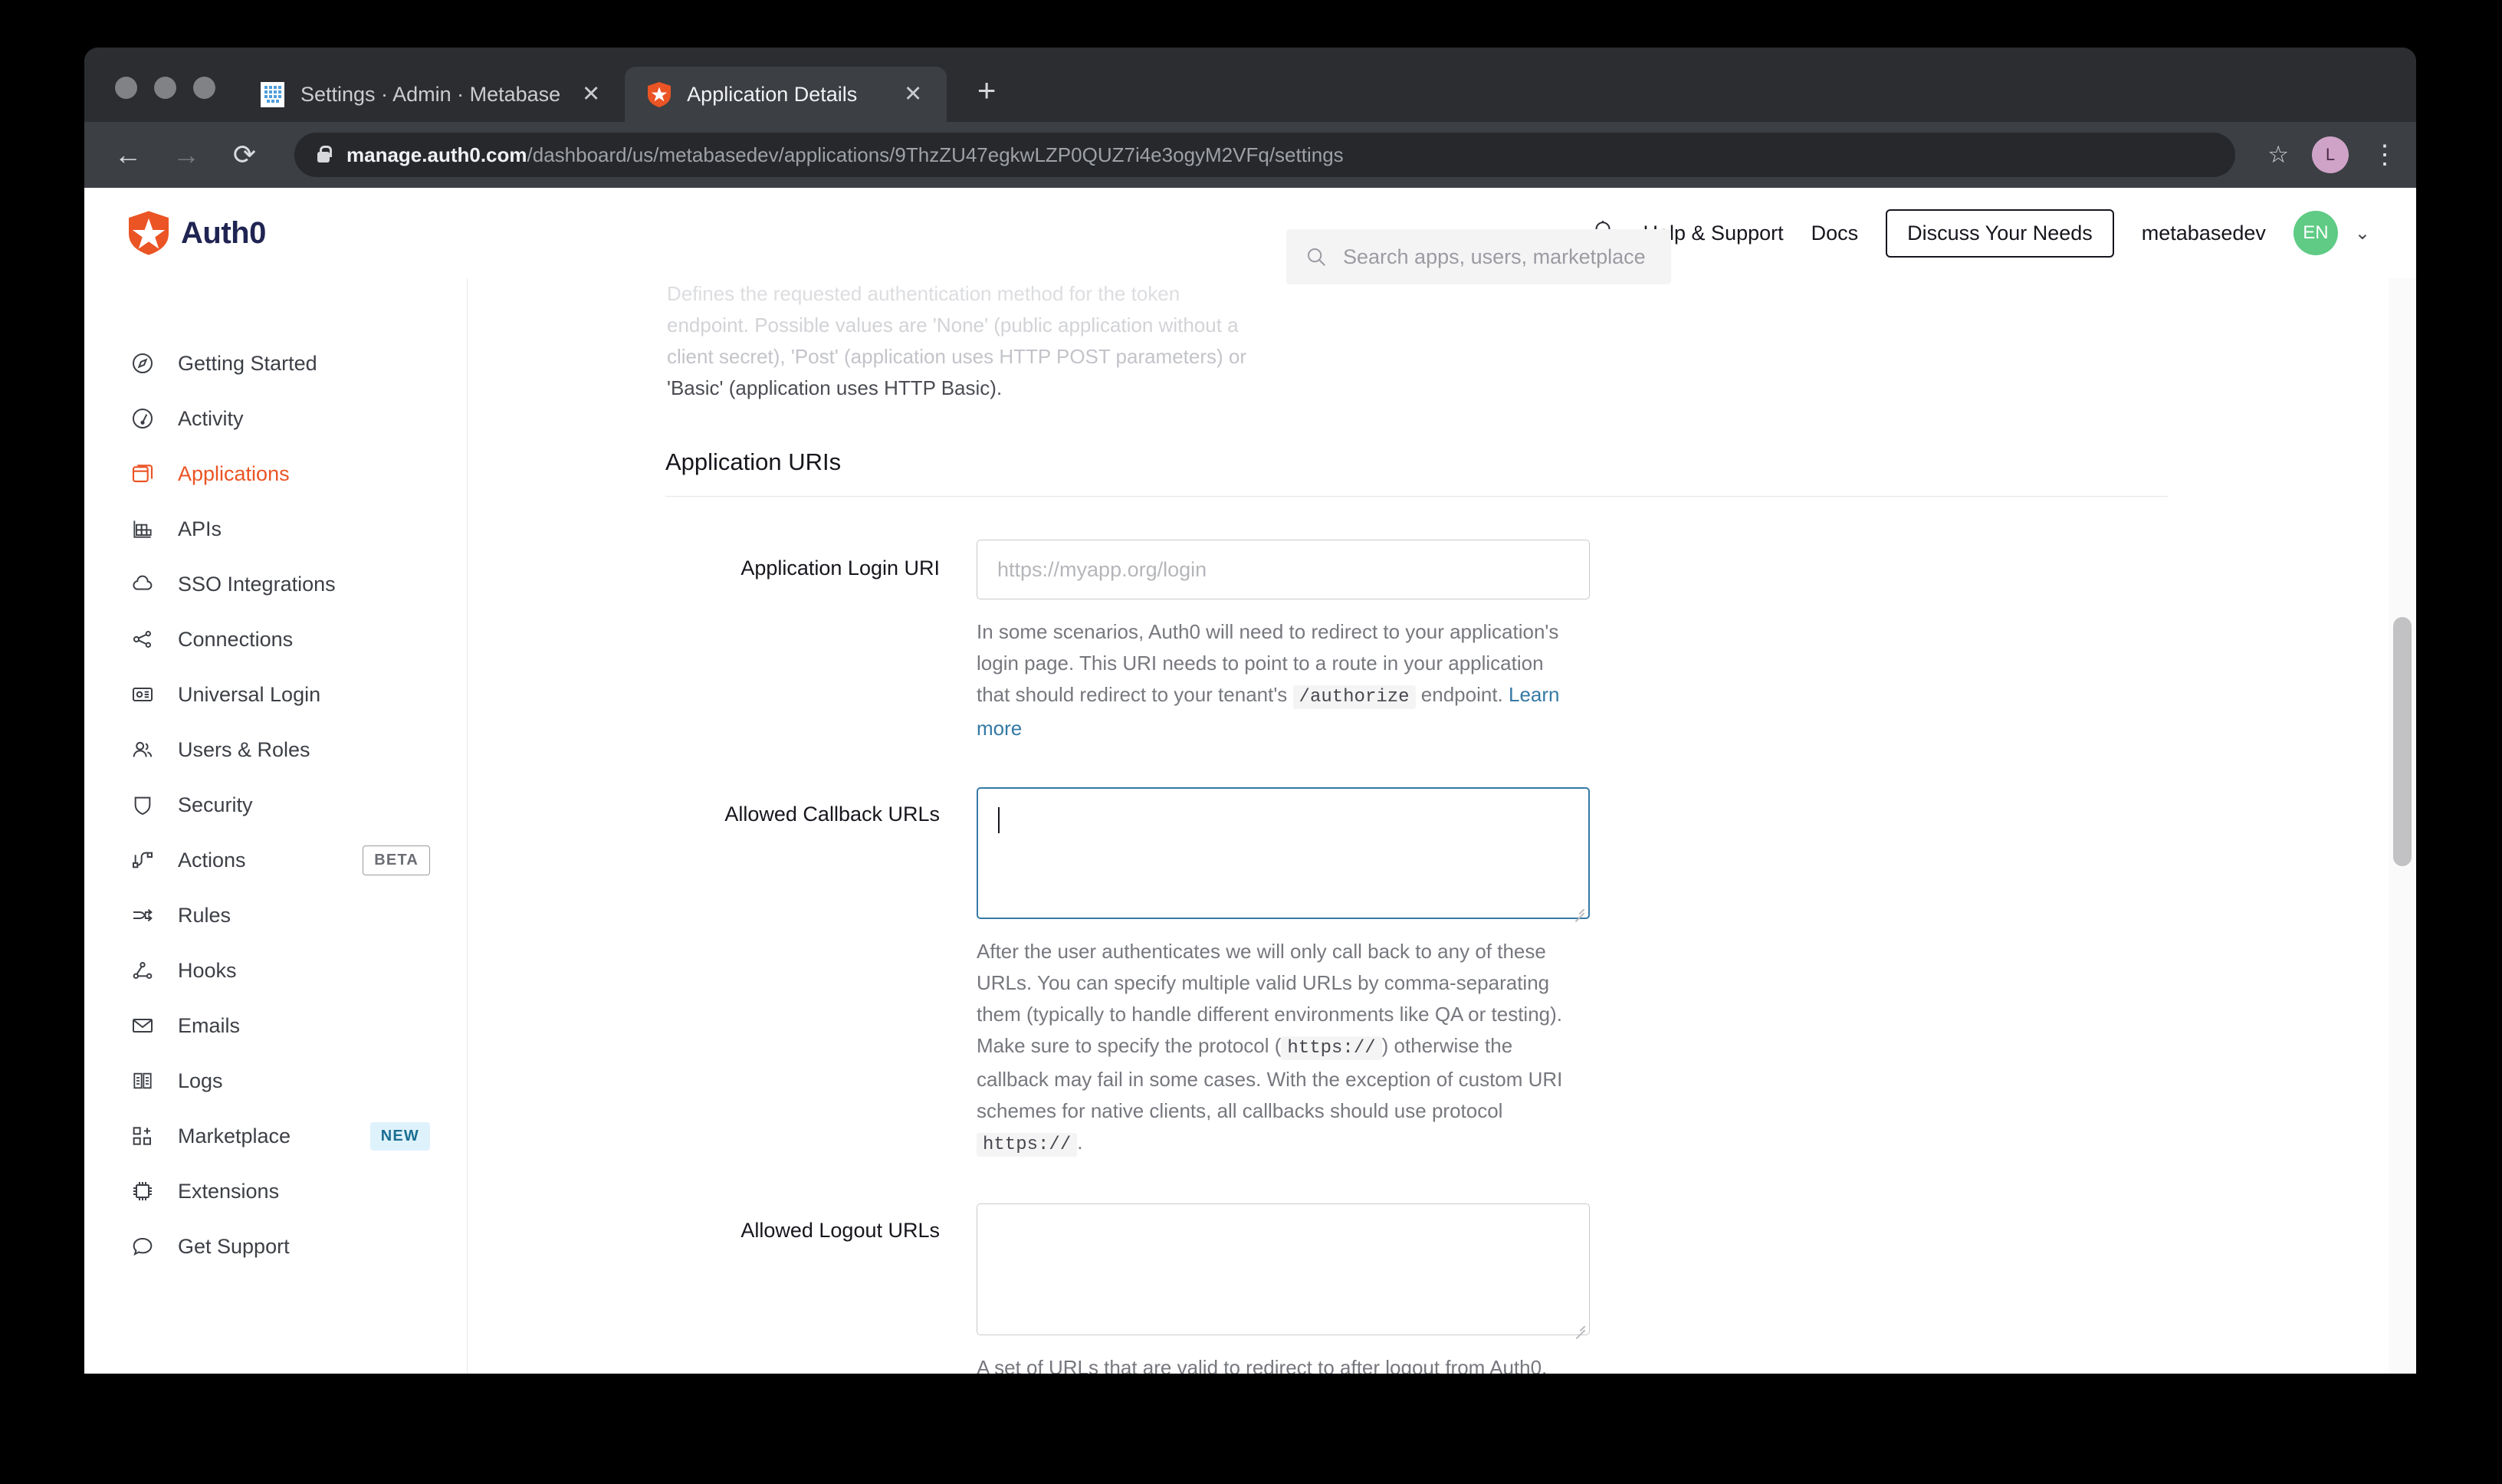  What do you see at coordinates (276, 860) in the screenshot?
I see `sidebar-item-actions: Actions BETA` at bounding box center [276, 860].